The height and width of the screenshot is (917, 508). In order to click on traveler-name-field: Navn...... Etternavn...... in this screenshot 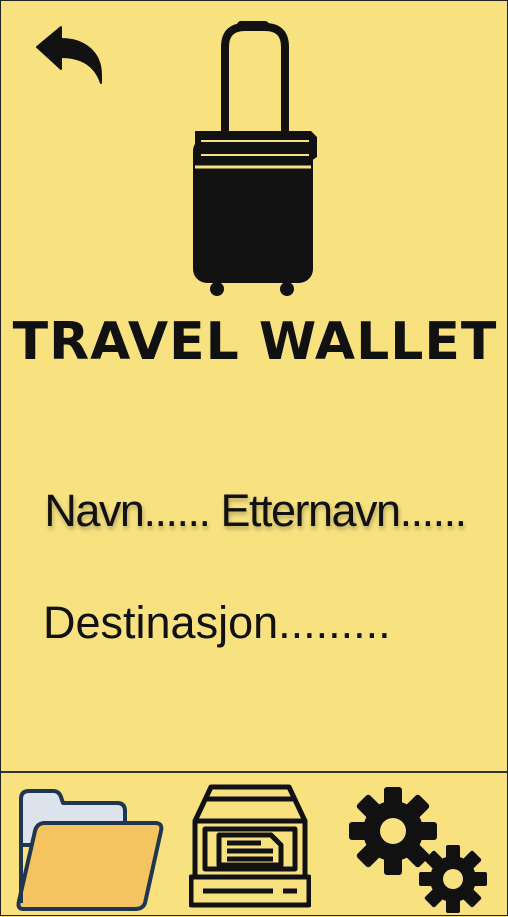, I will do `click(254, 511)`.